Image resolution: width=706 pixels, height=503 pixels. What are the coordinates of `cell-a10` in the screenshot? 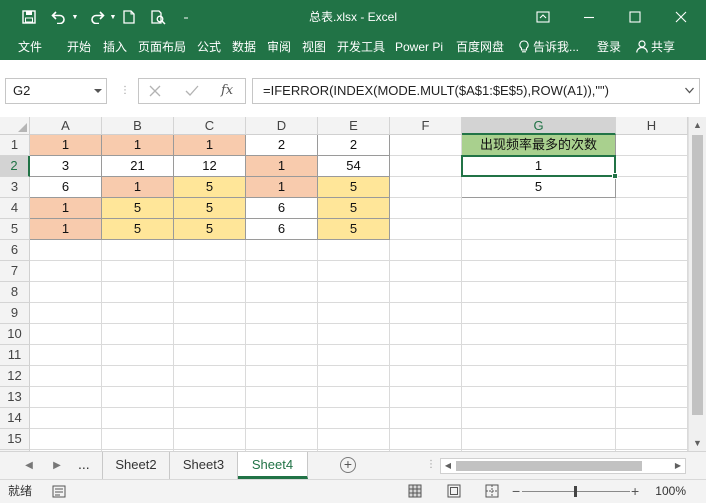 It's located at (66, 334).